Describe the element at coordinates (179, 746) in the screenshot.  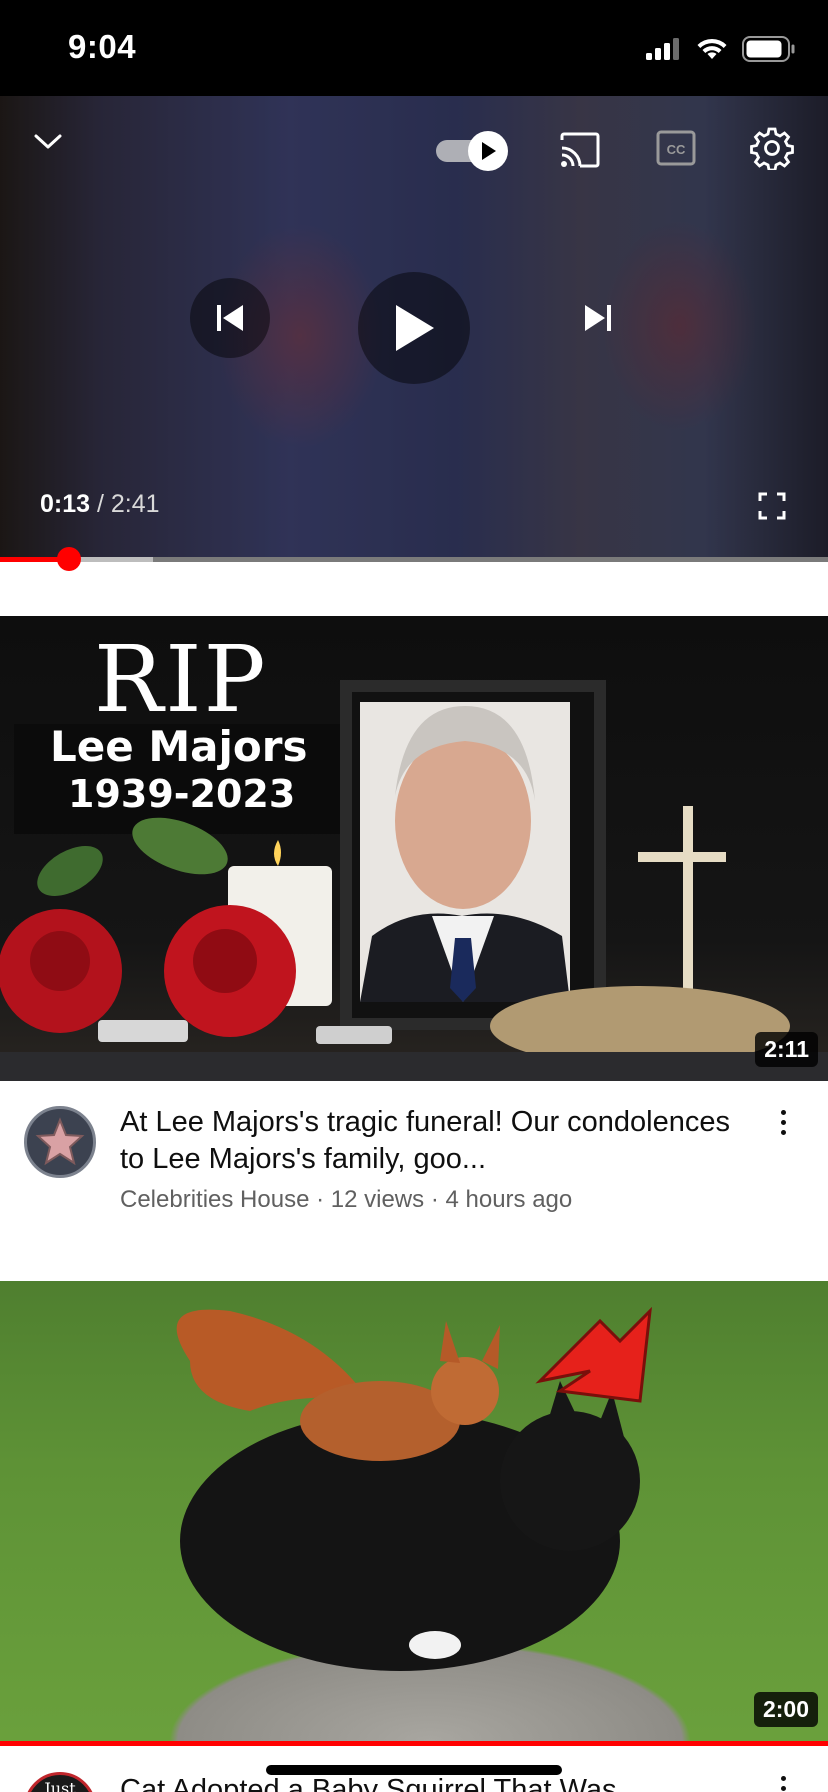
I see `thumbnail-name-text: Lee Majors` at that location.